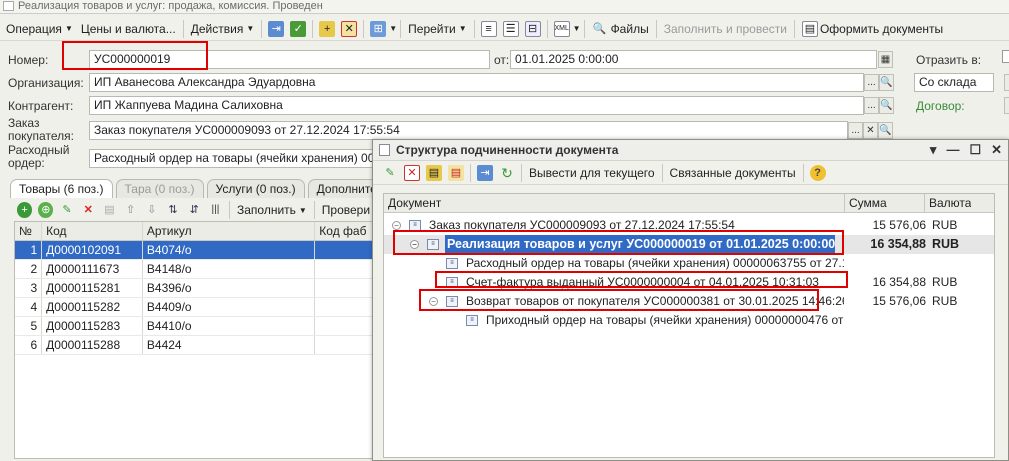 This screenshot has height=461, width=1009. Describe the element at coordinates (872, 29) in the screenshot. I see `make-documents-button: ▤ Оформить документы` at that location.